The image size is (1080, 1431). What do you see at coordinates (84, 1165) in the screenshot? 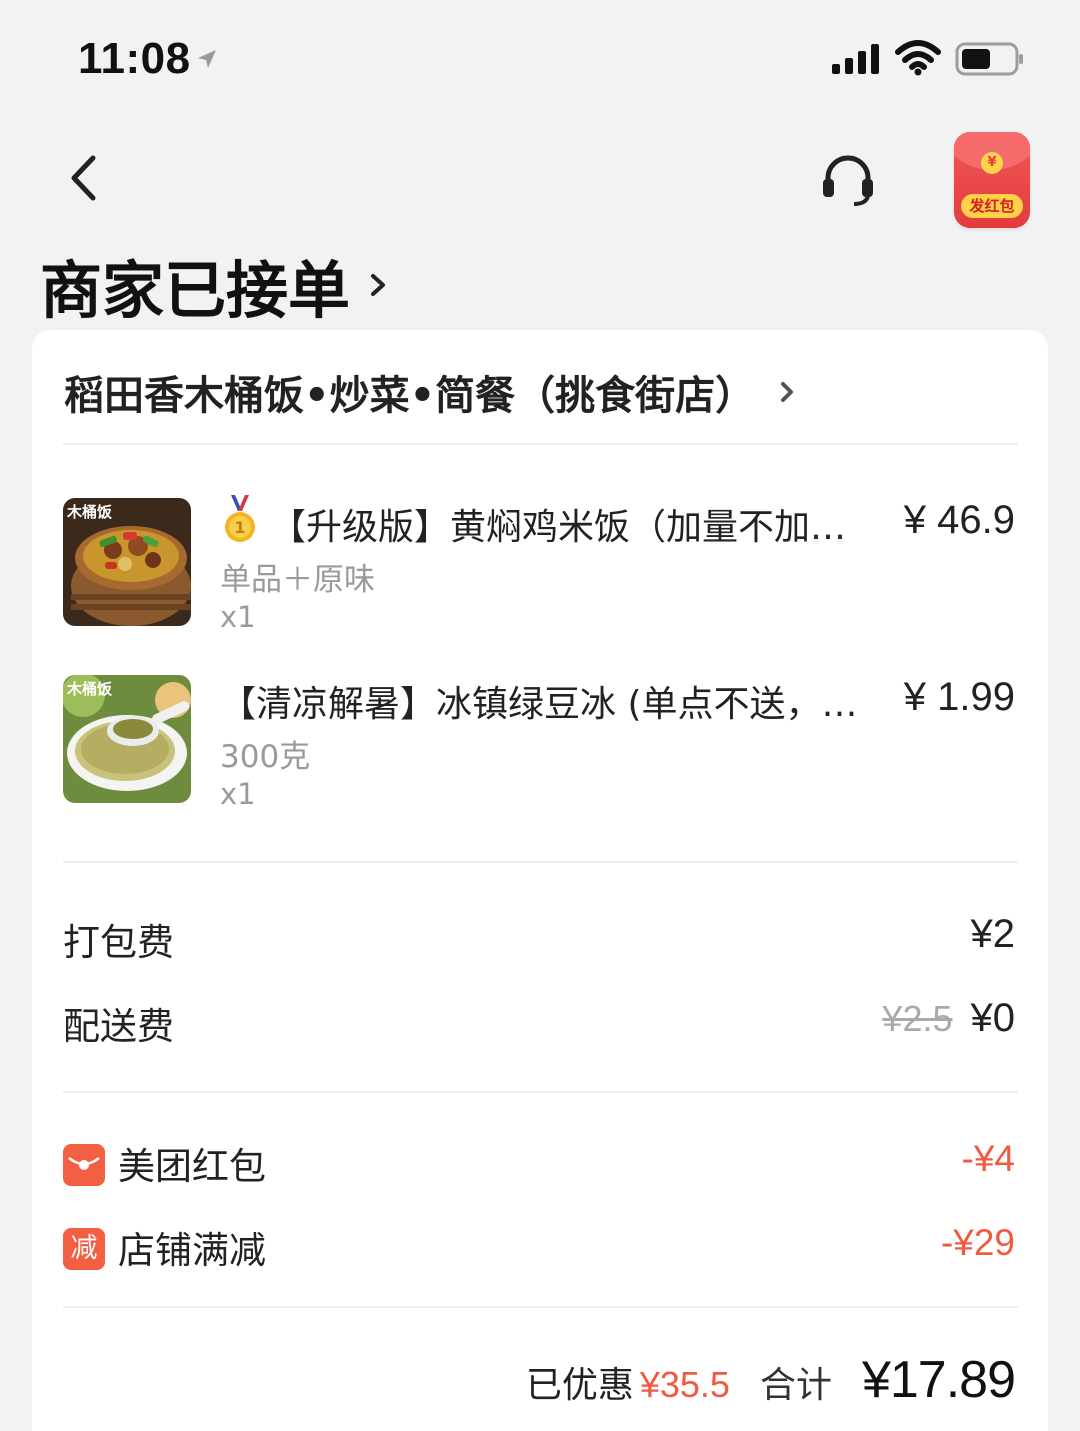
I see `red-packet-icon` at bounding box center [84, 1165].